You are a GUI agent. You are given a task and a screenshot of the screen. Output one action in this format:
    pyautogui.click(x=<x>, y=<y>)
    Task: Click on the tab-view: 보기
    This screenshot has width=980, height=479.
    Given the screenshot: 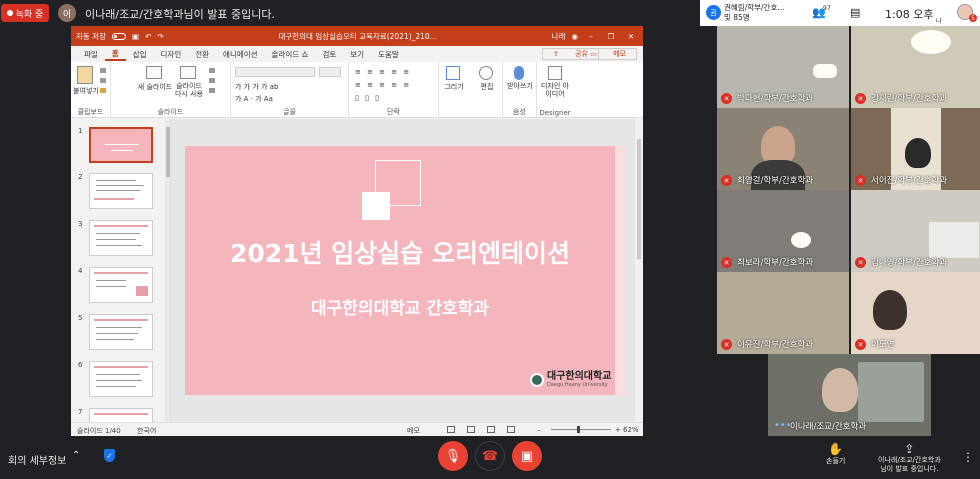 What is the action you would take?
    pyautogui.click(x=357, y=54)
    